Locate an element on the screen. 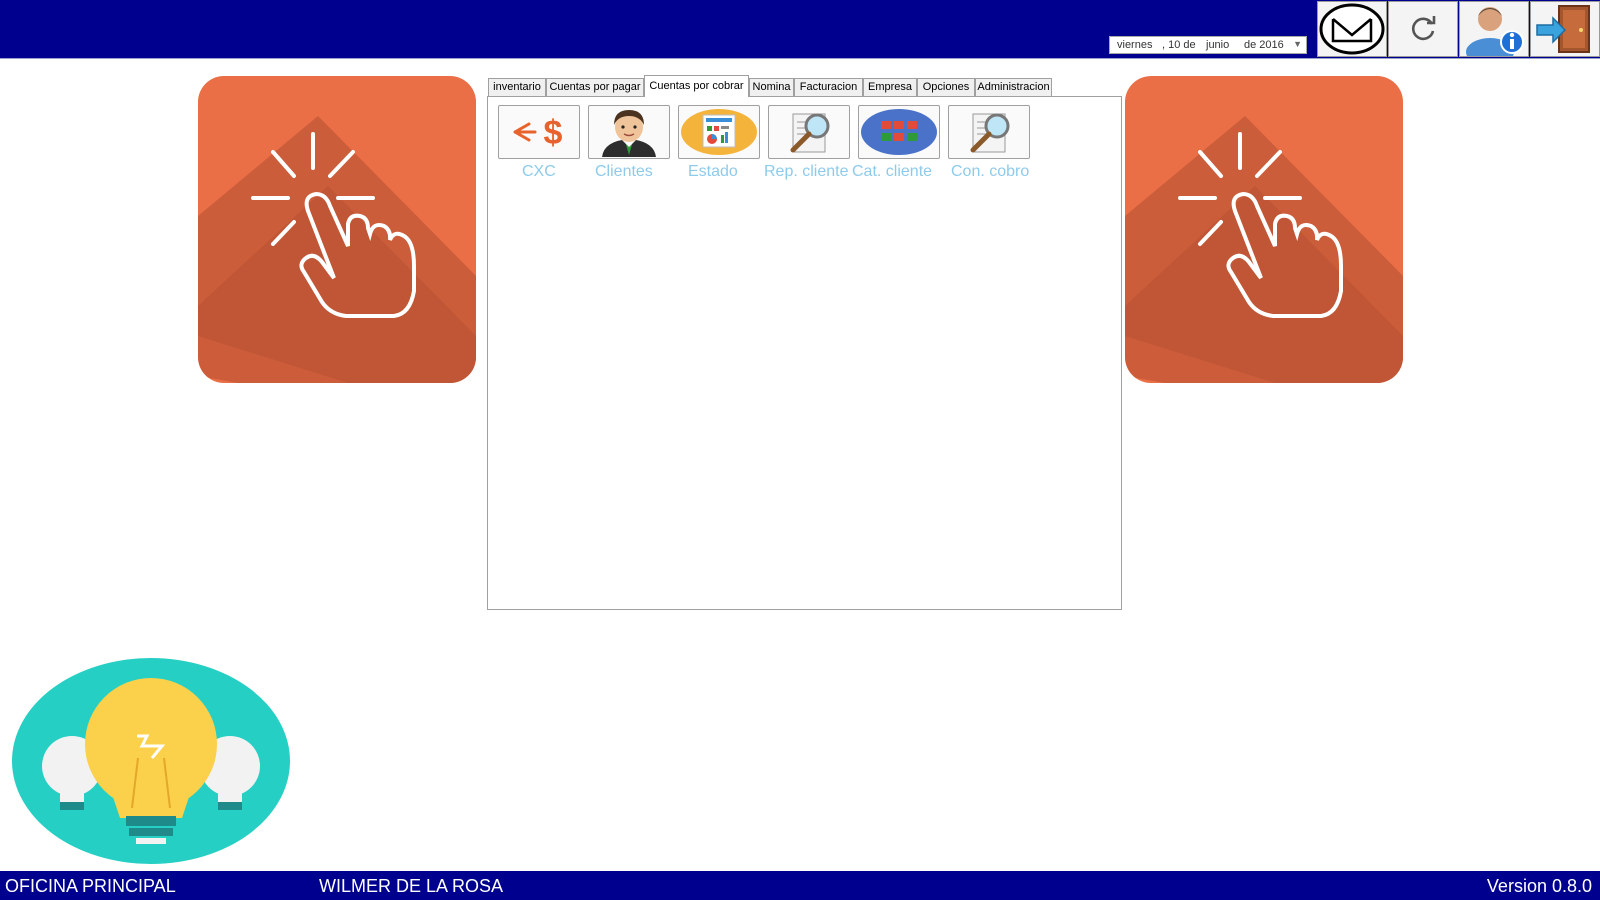  tab-empresa: Empresa is located at coordinates (890, 87).